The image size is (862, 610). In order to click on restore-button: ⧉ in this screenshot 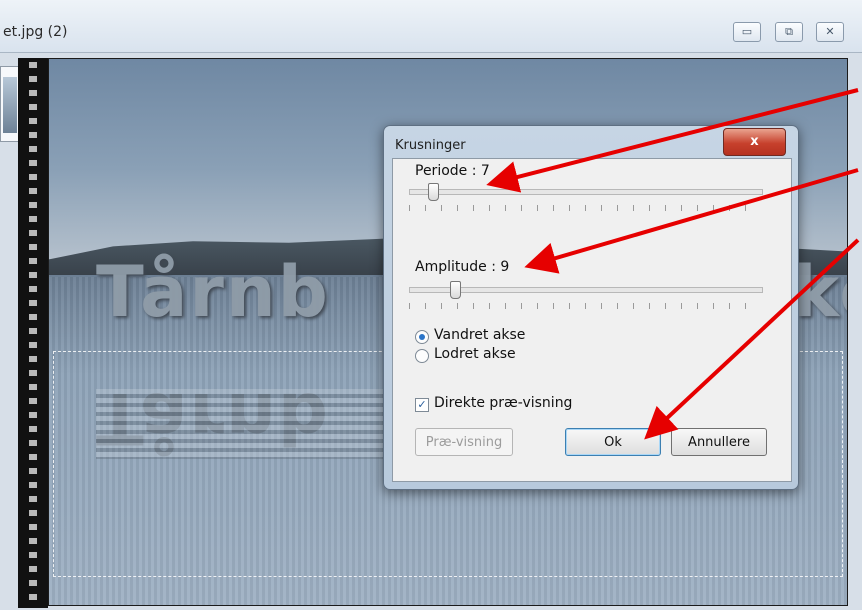, I will do `click(789, 32)`.